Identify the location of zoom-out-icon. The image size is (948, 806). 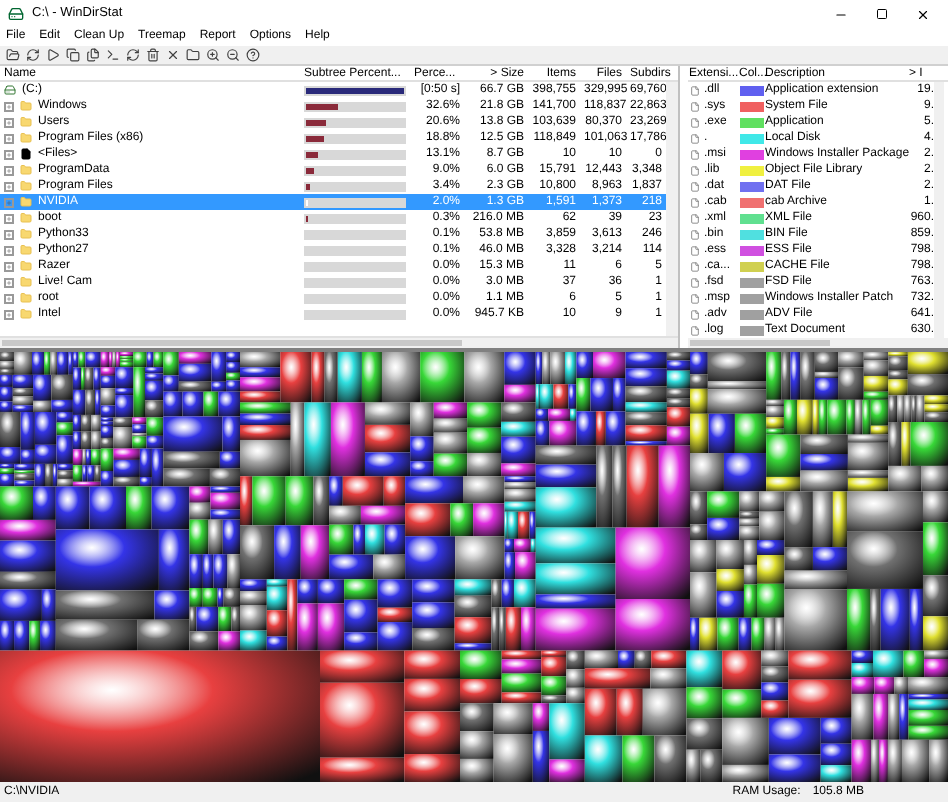
(233, 55).